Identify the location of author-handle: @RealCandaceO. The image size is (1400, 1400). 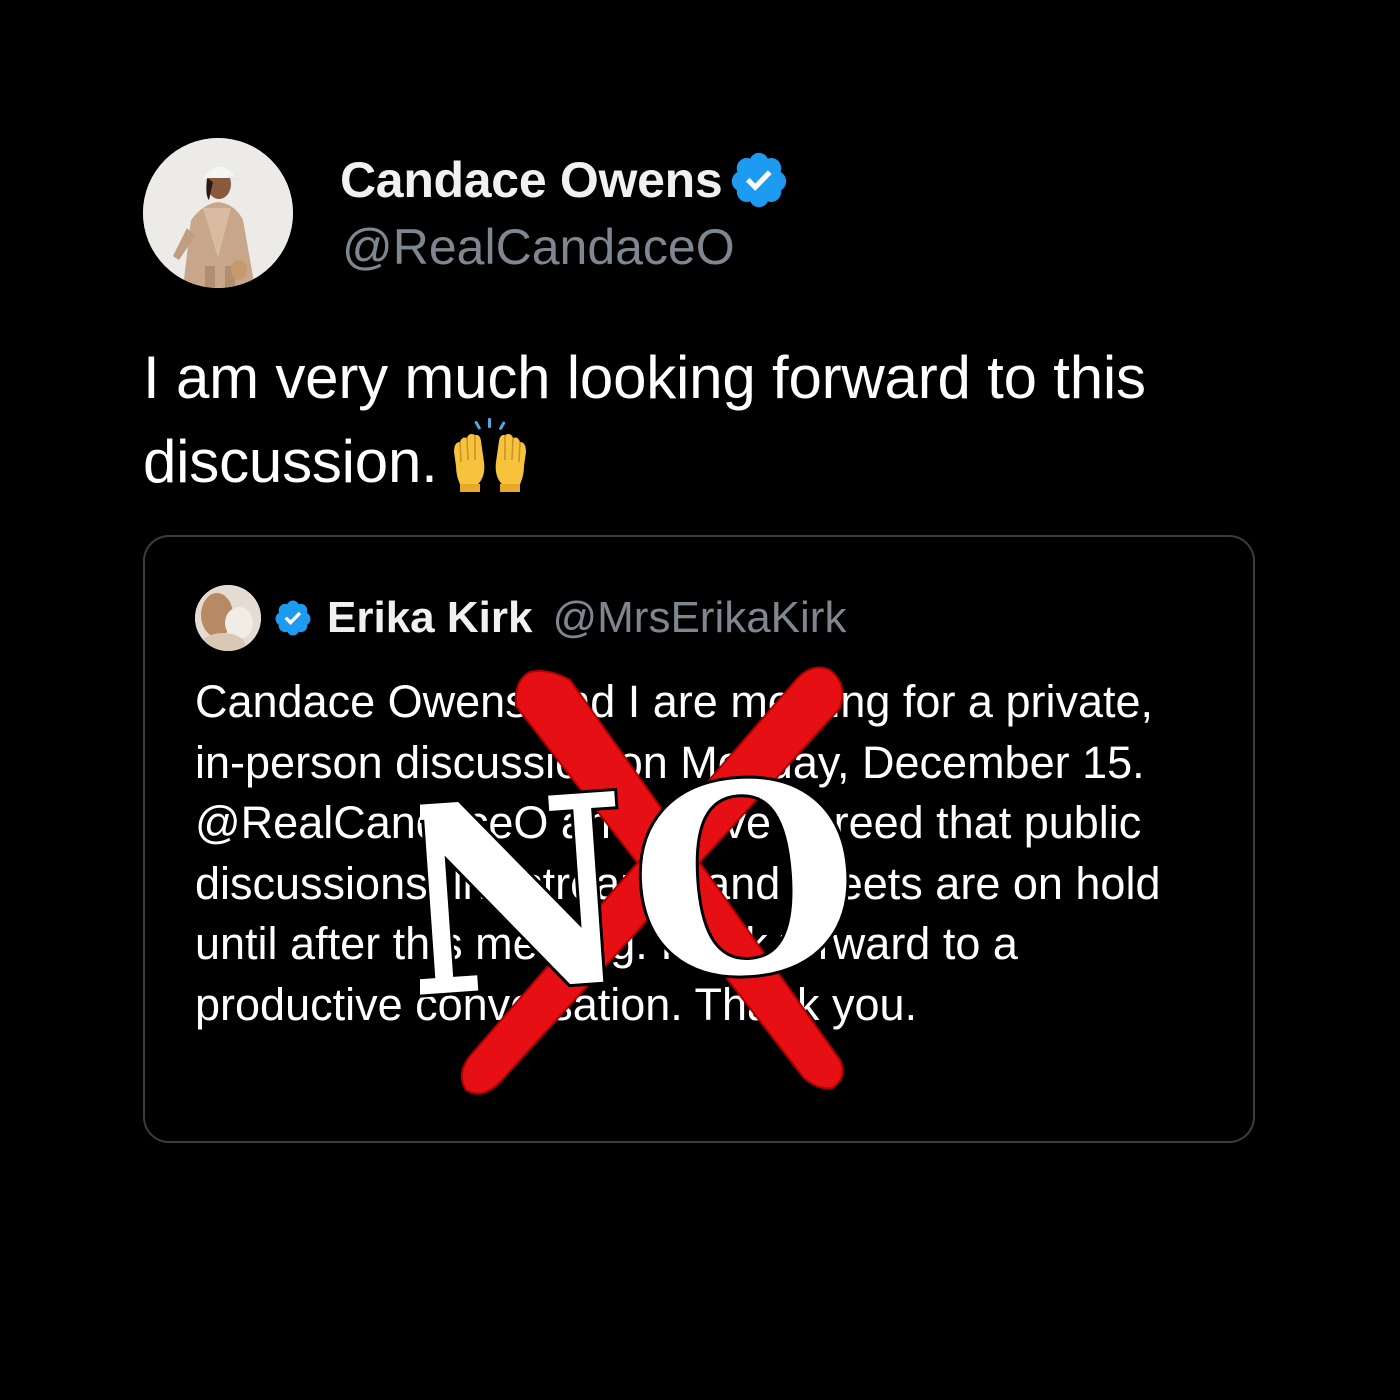
(538, 247).